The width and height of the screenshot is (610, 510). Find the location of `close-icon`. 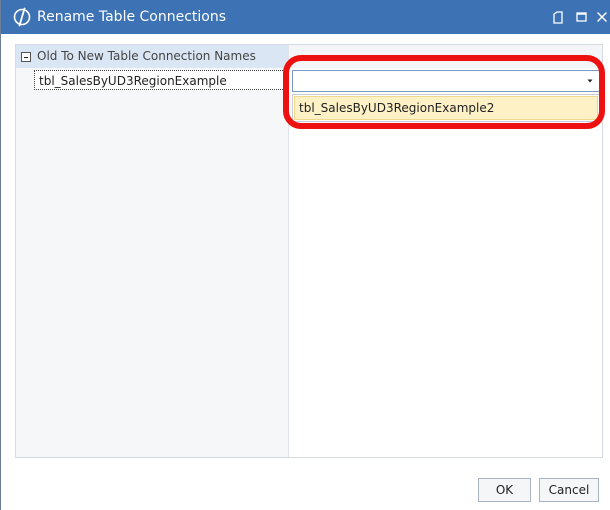

close-icon is located at coordinates (602, 17).